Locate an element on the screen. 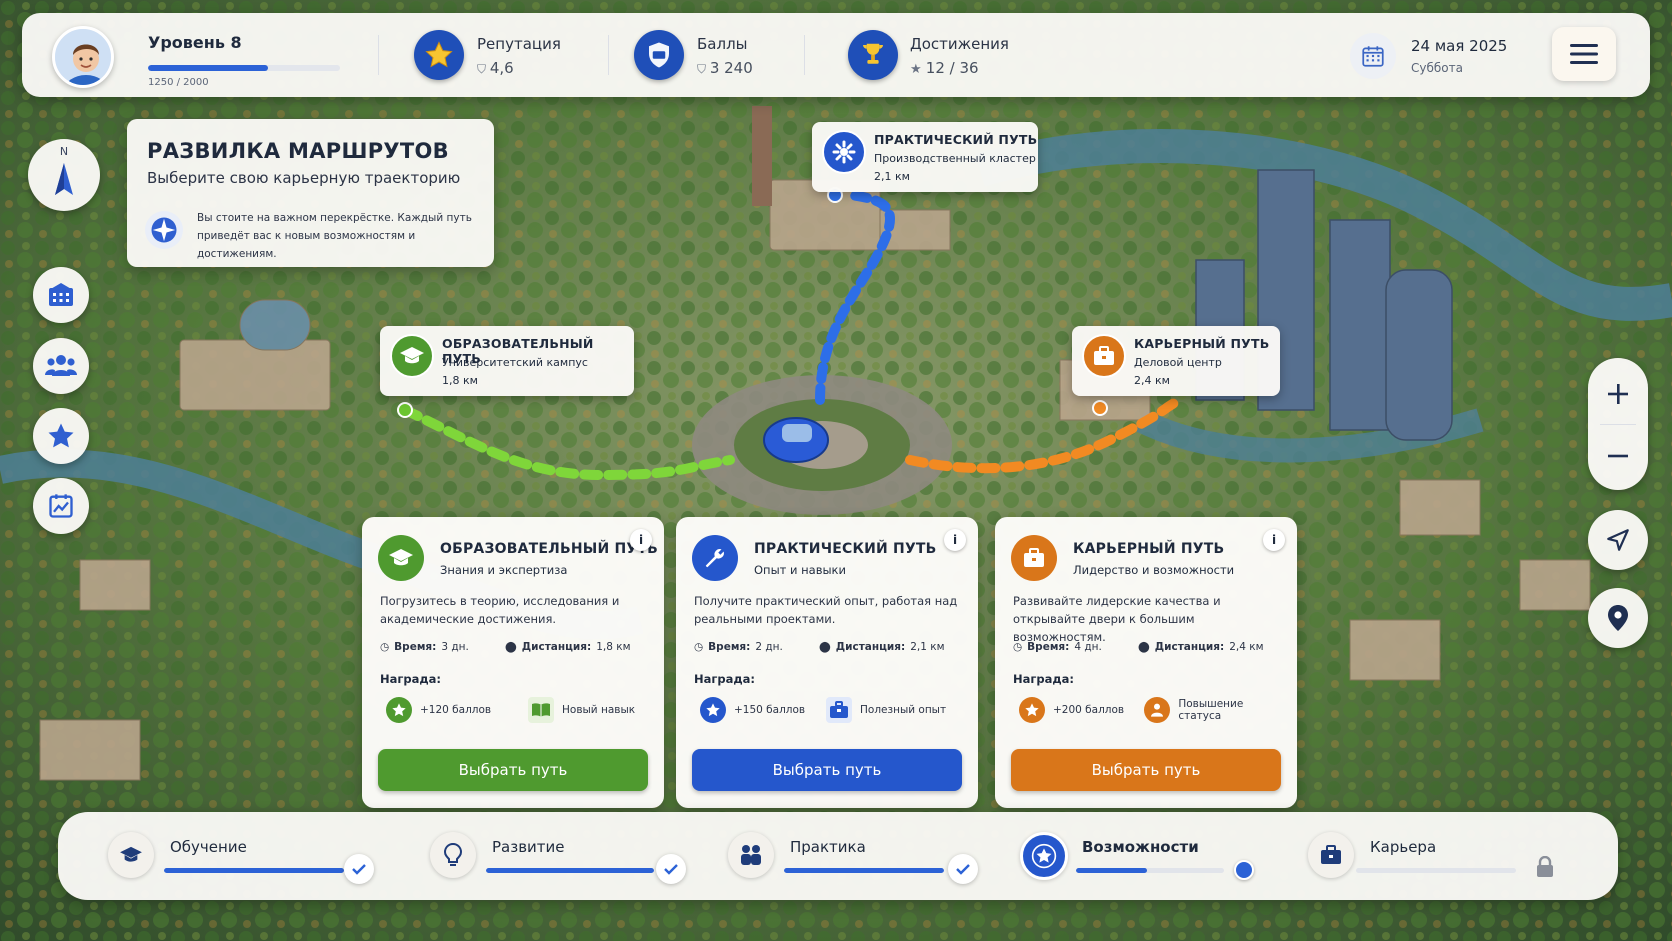 Image resolution: width=1672 pixels, height=941 pixels. buildings-button is located at coordinates (61, 295).